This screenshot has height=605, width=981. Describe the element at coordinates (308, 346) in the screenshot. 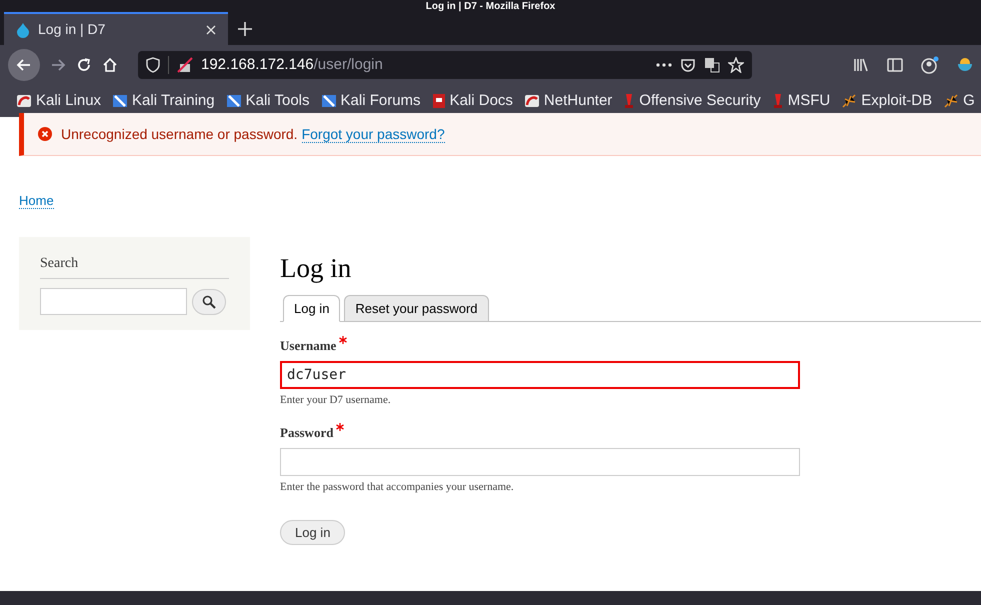

I see `field-label: Username` at that location.